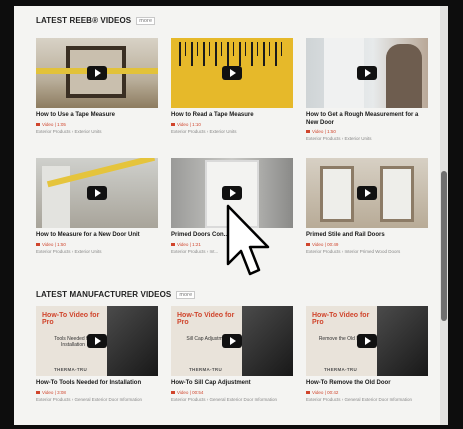 The height and width of the screenshot is (429, 463). Describe the element at coordinates (232, 116) in the screenshot. I see `video-title: How to Read a Tape Measure` at that location.